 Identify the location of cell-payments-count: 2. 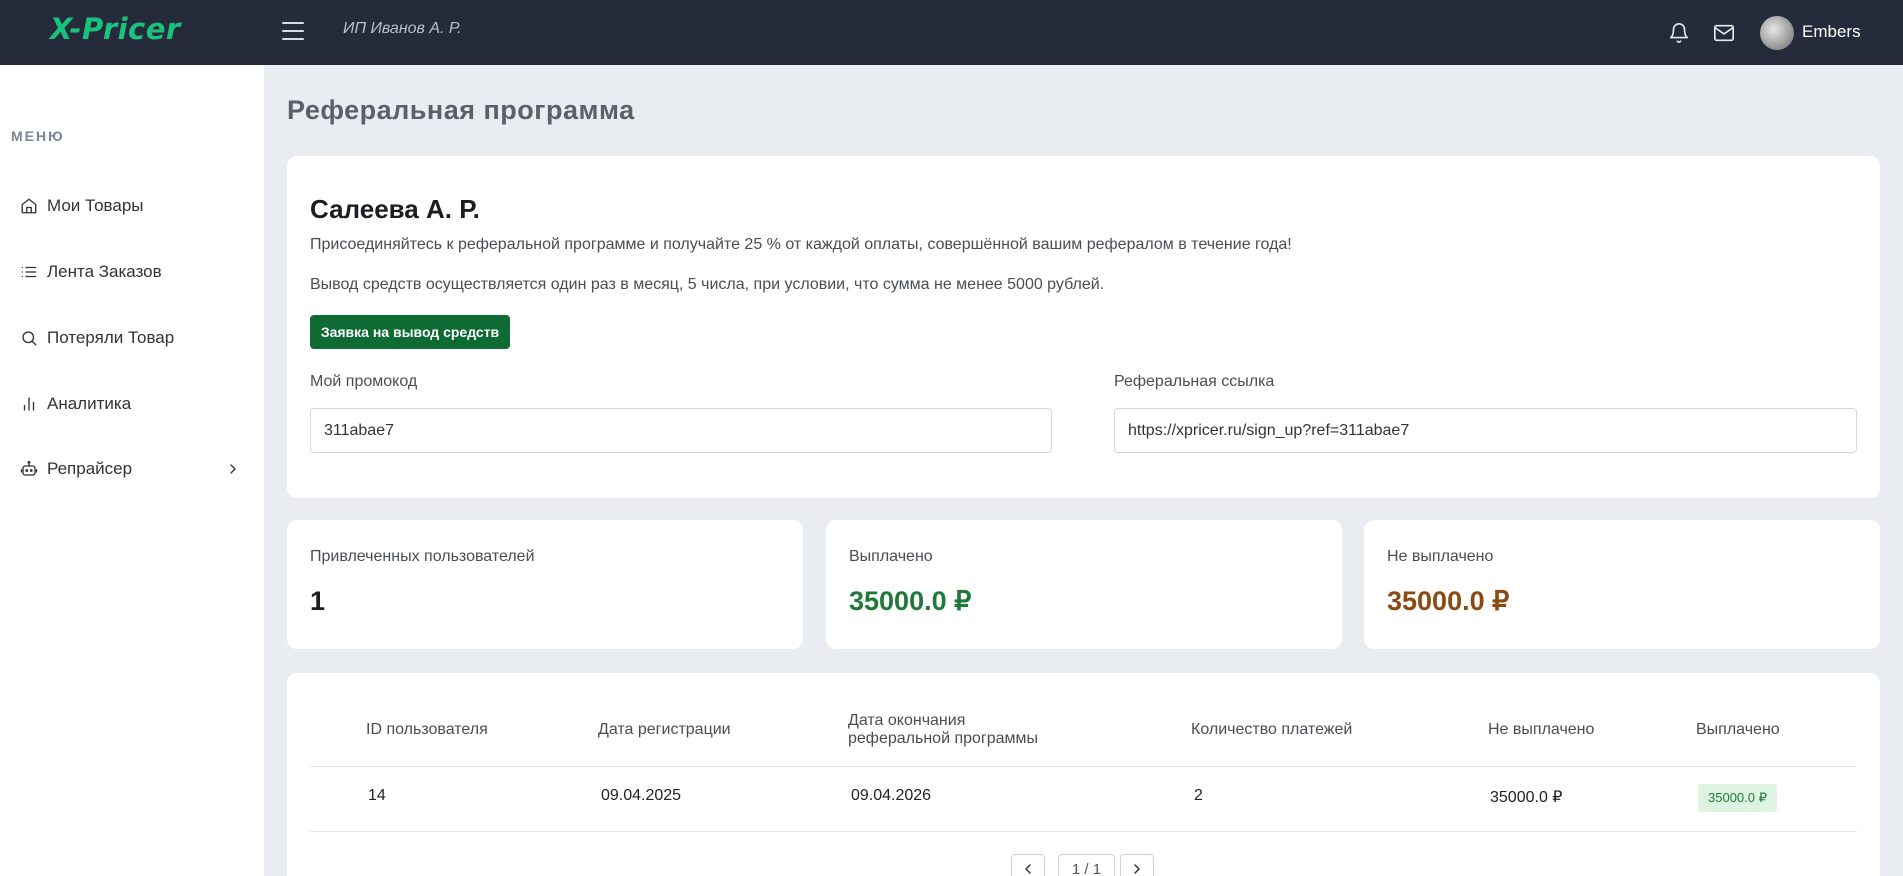
(1198, 795).